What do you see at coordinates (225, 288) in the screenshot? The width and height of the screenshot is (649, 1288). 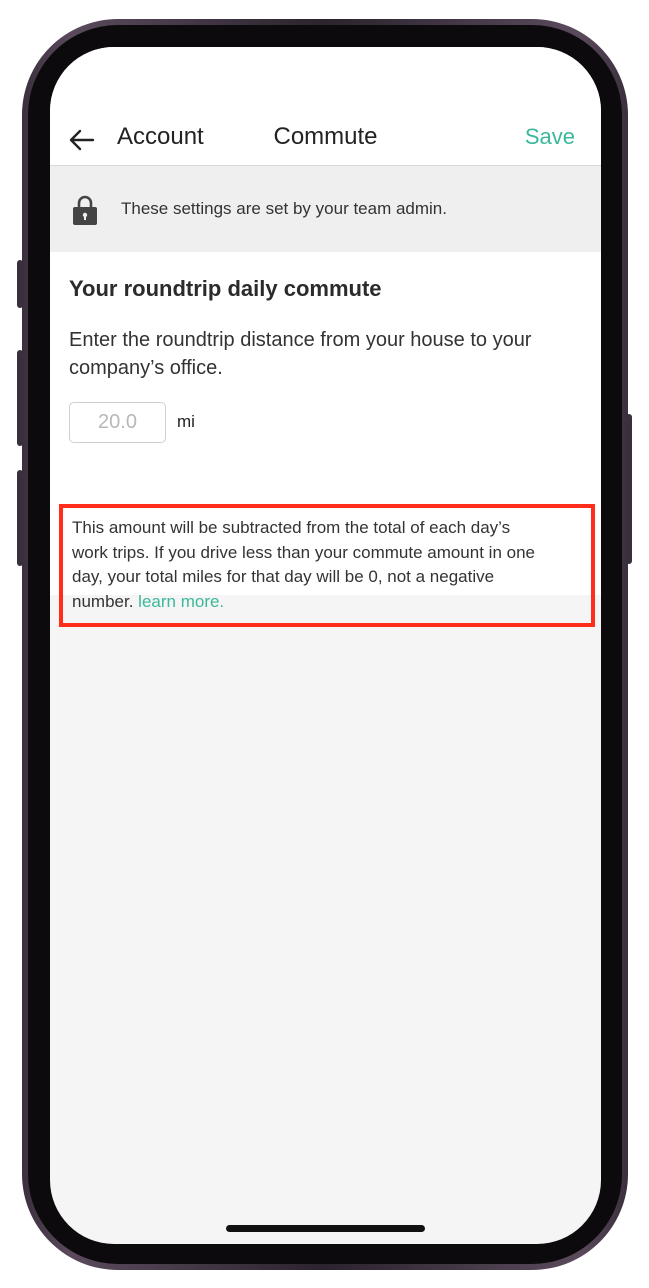 I see `section-title: Your roundtrip daily commute` at bounding box center [225, 288].